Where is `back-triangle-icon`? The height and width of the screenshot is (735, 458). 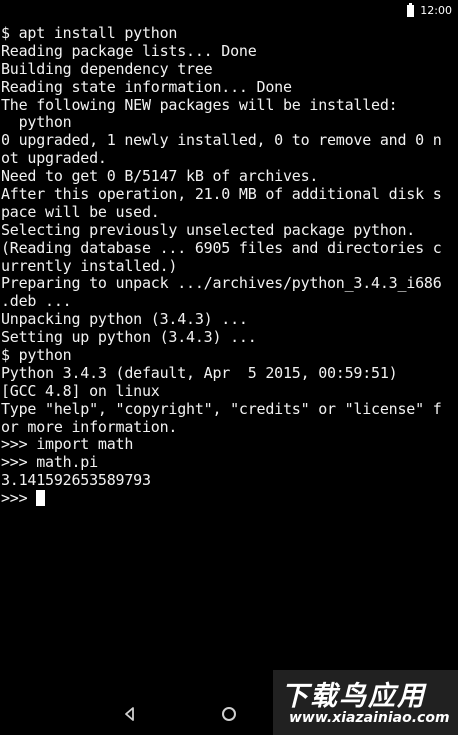
back-triangle-icon is located at coordinates (129, 714).